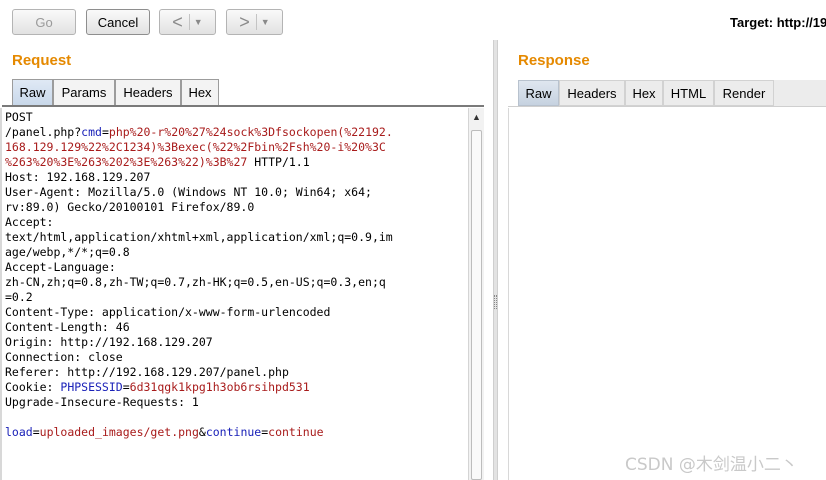 This screenshot has height=480, width=826. Describe the element at coordinates (177, 22) in the screenshot. I see `back-arrow-icon: <` at that location.